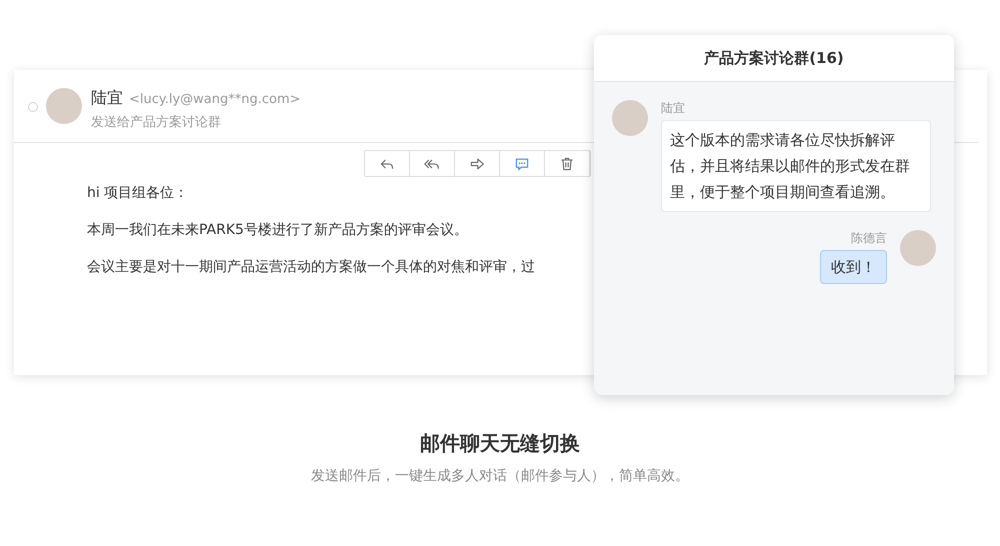  Describe the element at coordinates (477, 164) in the screenshot. I see `forward-arrow-icon` at that location.